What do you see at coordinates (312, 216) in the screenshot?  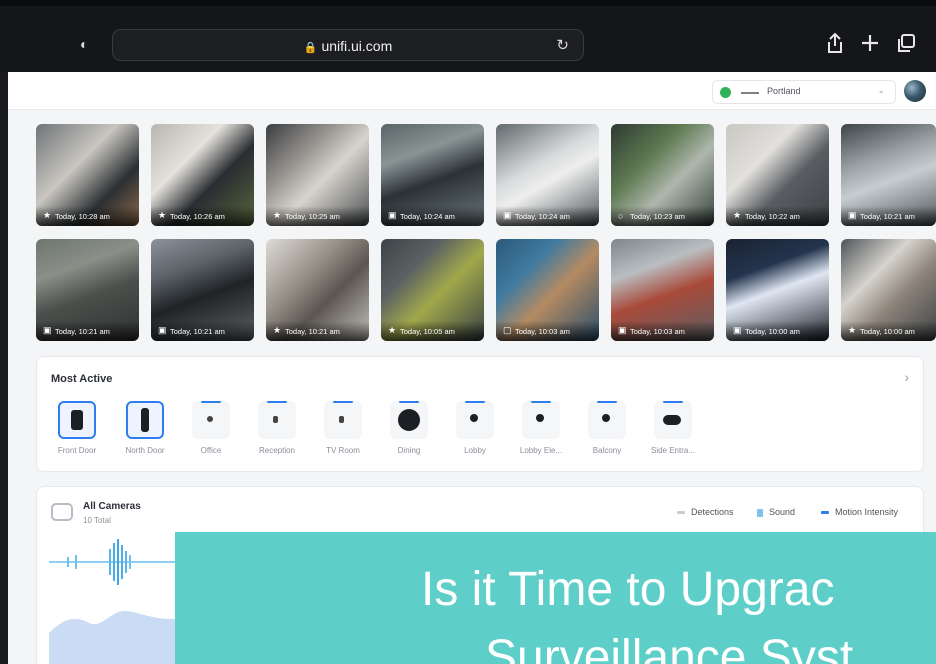 I see `event-time: Today, 10:25 am` at bounding box center [312, 216].